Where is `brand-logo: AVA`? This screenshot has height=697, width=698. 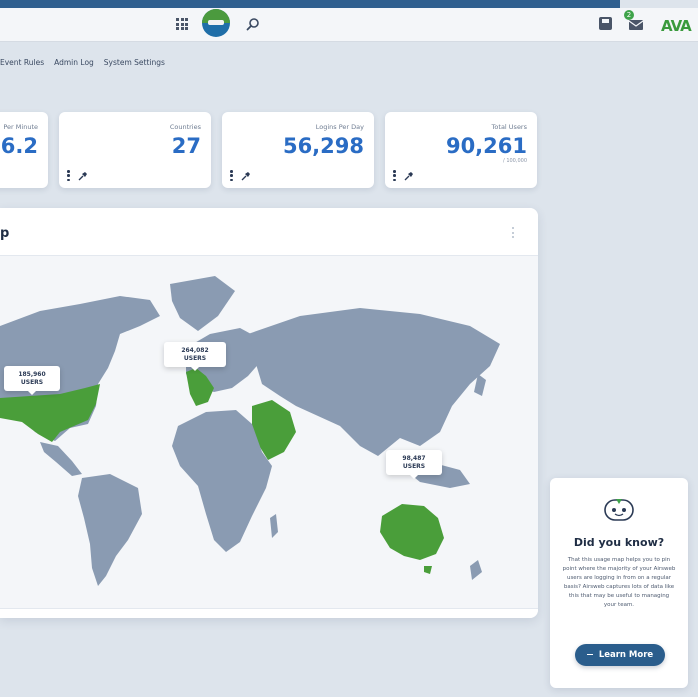
brand-logo: AVA is located at coordinates (676, 26).